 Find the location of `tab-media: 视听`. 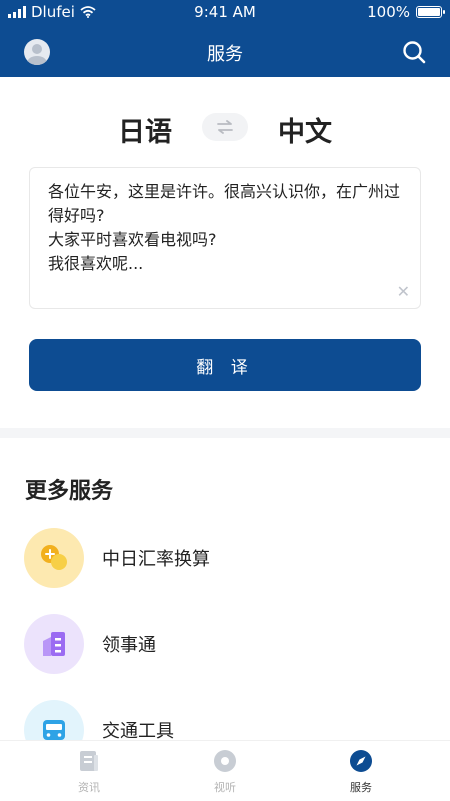

tab-media: 视听 is located at coordinates (225, 771).